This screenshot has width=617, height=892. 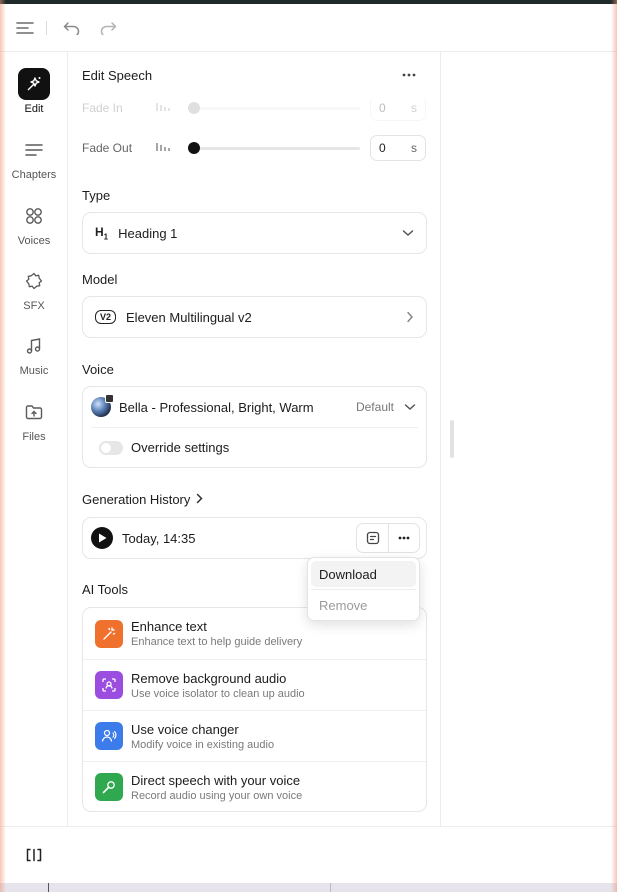 What do you see at coordinates (72, 28) in the screenshot?
I see `undo-icon` at bounding box center [72, 28].